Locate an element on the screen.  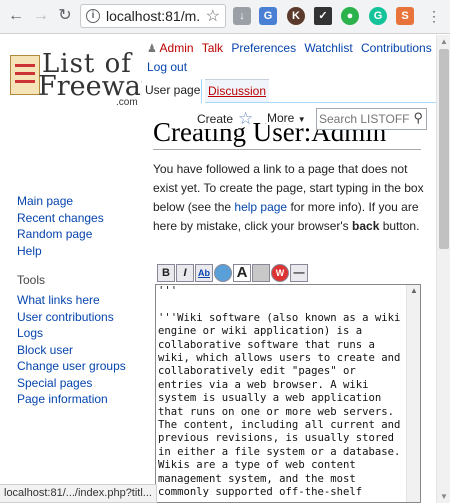
user-icon: ♟ is located at coordinates (152, 49).